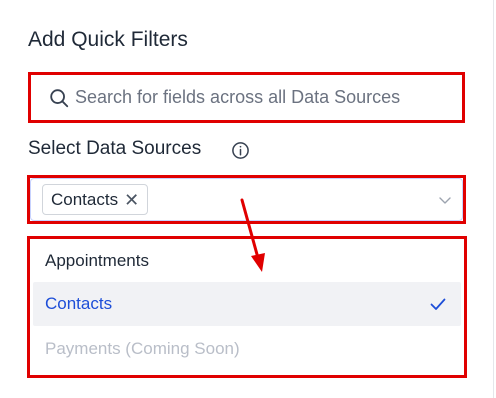  I want to click on chip-remove-icon: ✕, so click(131, 200).